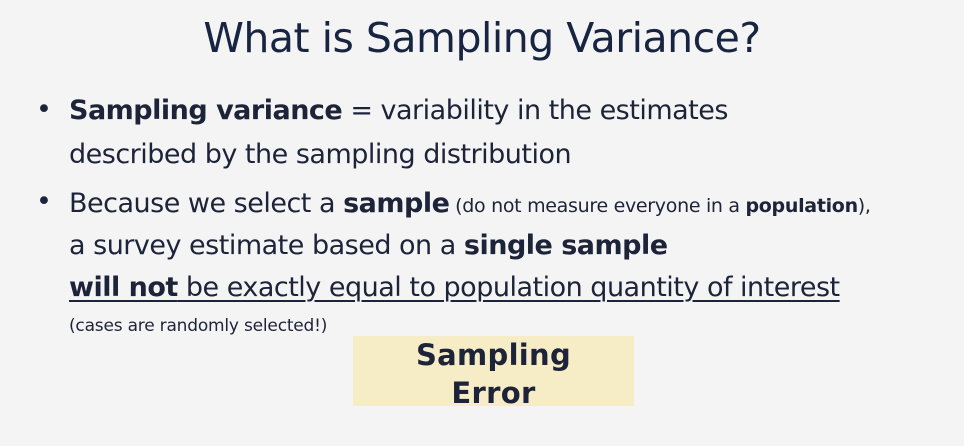  I want to click on single-sample-term: single sample, so click(565, 245).